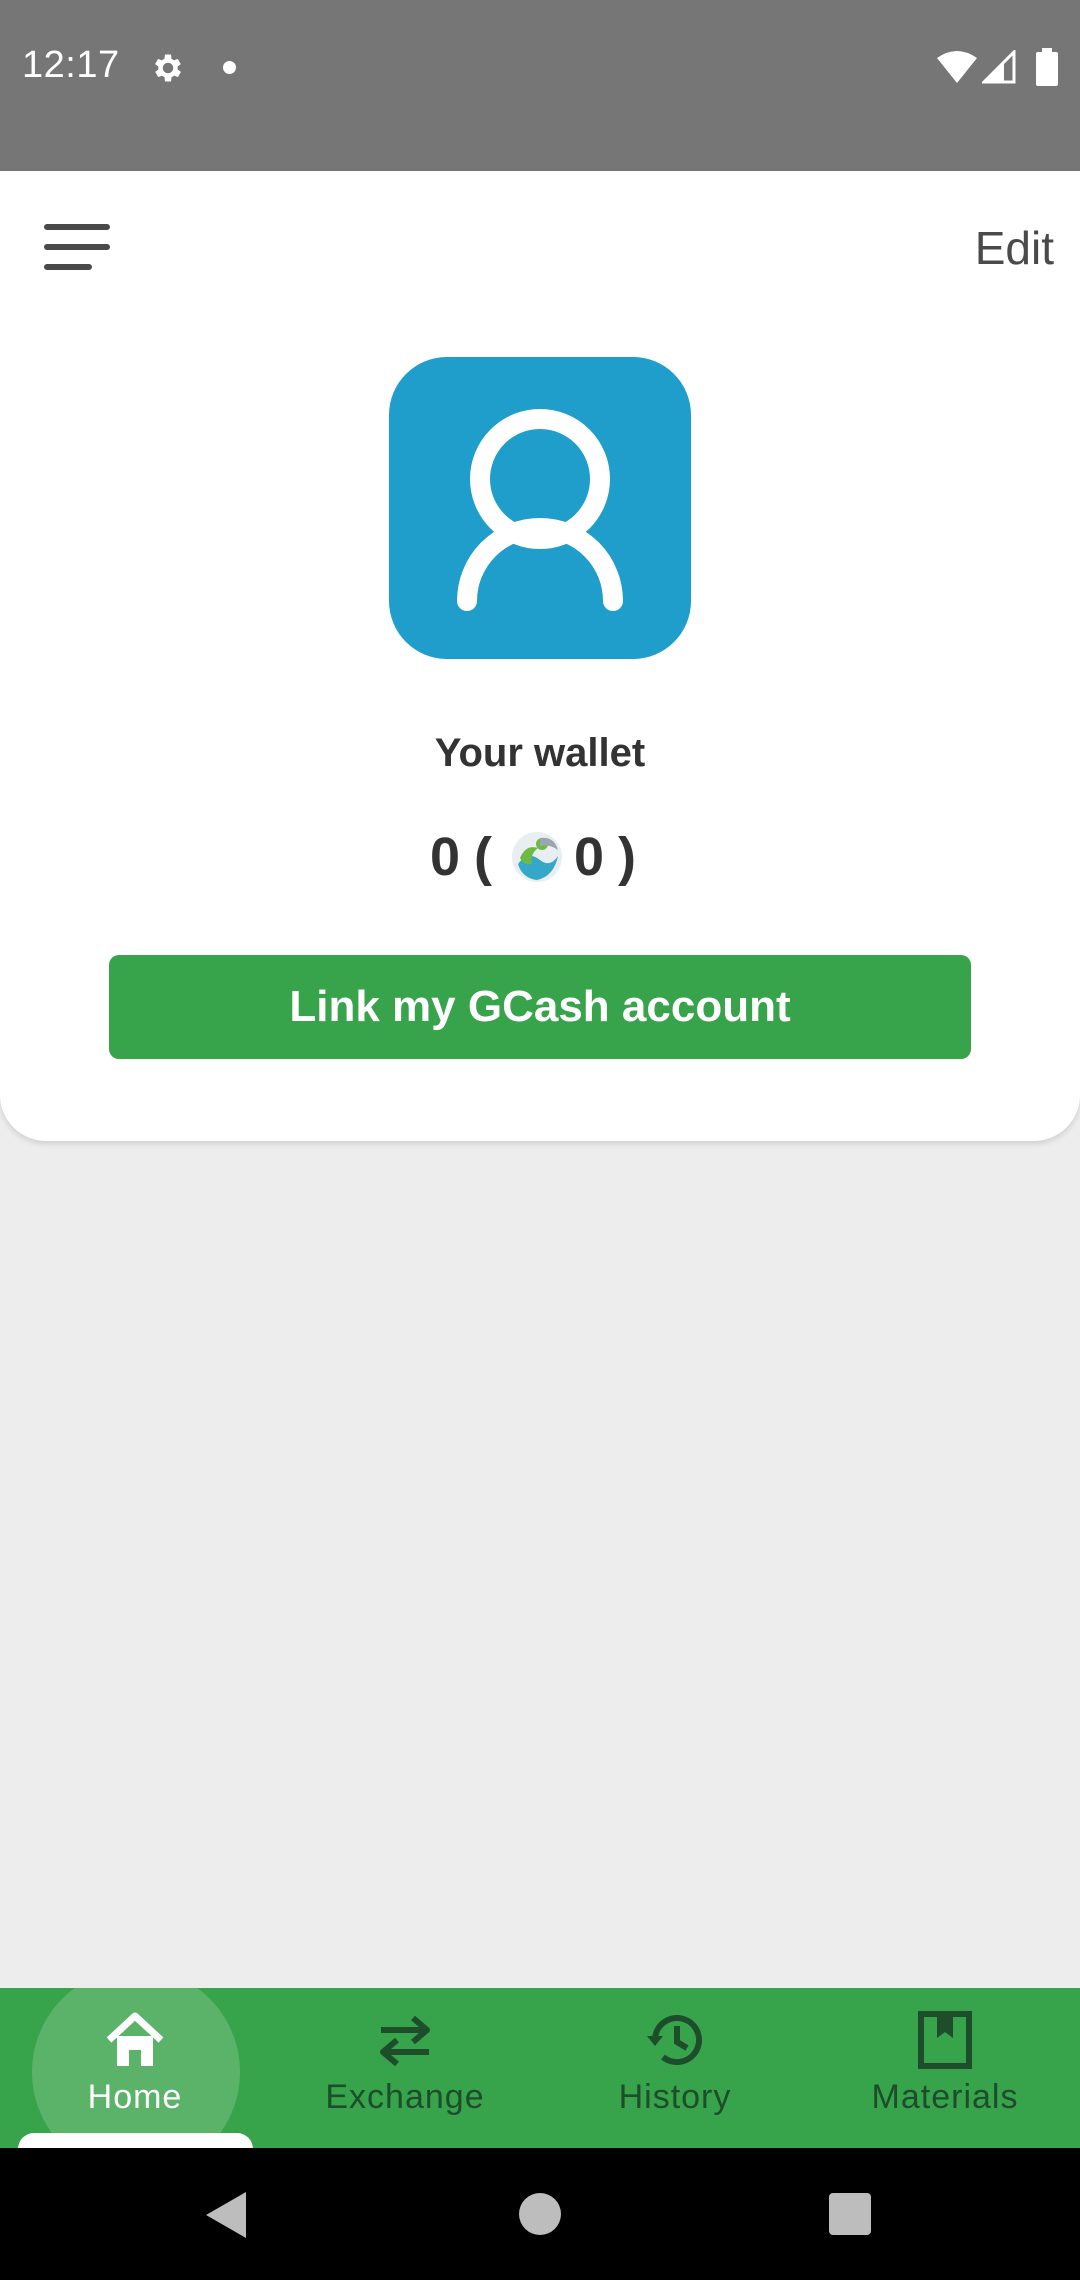  I want to click on balance-value: 0, so click(445, 857).